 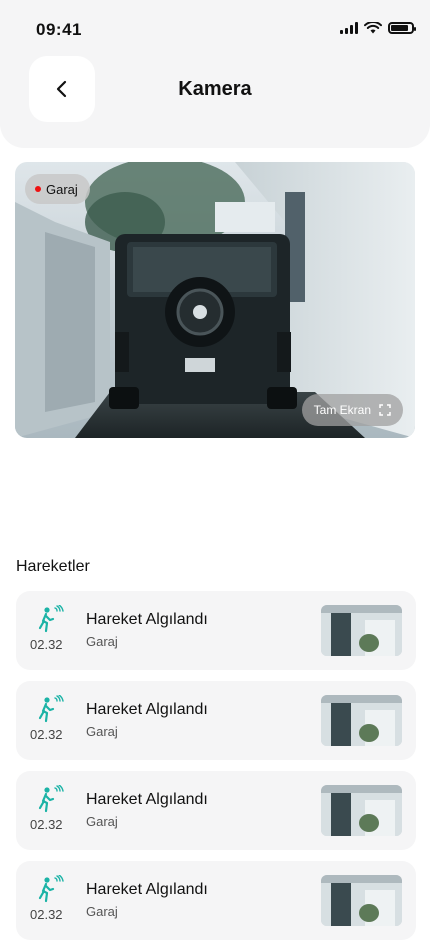 I want to click on fullscreen-icon, so click(x=385, y=410).